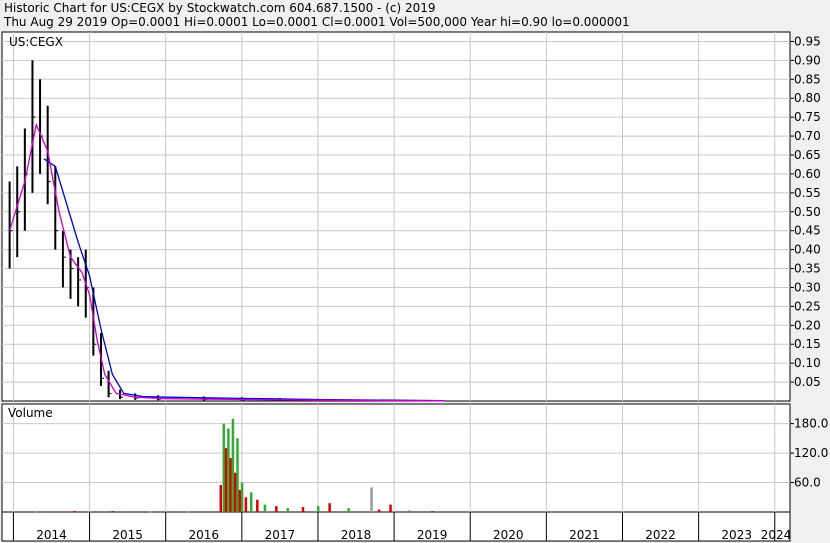  What do you see at coordinates (280, 535) in the screenshot?
I see `x-tick-label: 2017` at bounding box center [280, 535].